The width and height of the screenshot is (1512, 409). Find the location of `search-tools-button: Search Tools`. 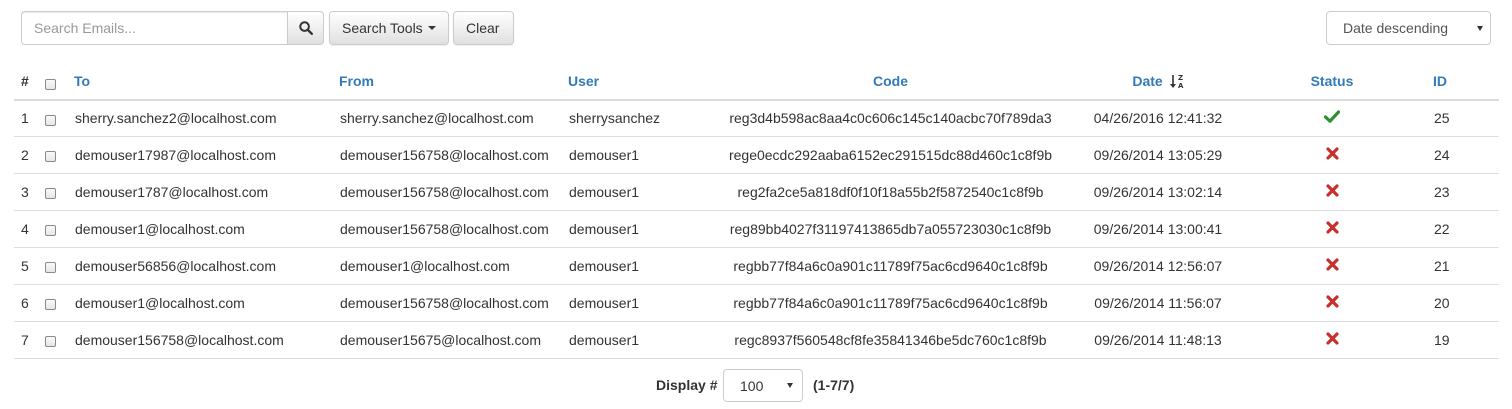

search-tools-button: Search Tools is located at coordinates (389, 28).